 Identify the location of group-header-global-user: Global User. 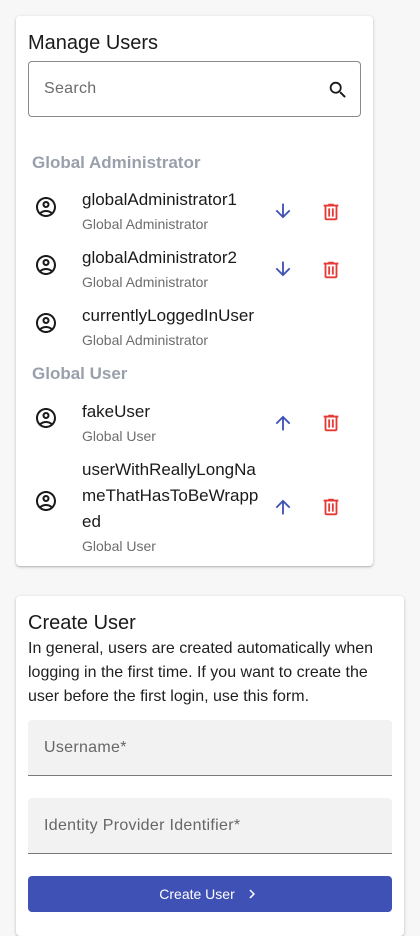
(80, 373).